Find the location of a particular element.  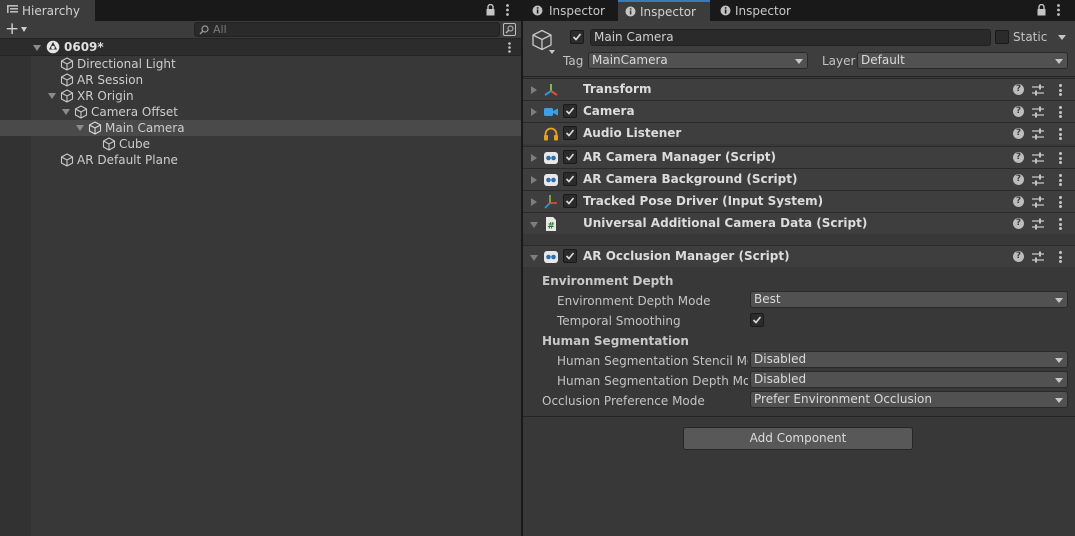

static-dropdown-icon is located at coordinates (1062, 37).